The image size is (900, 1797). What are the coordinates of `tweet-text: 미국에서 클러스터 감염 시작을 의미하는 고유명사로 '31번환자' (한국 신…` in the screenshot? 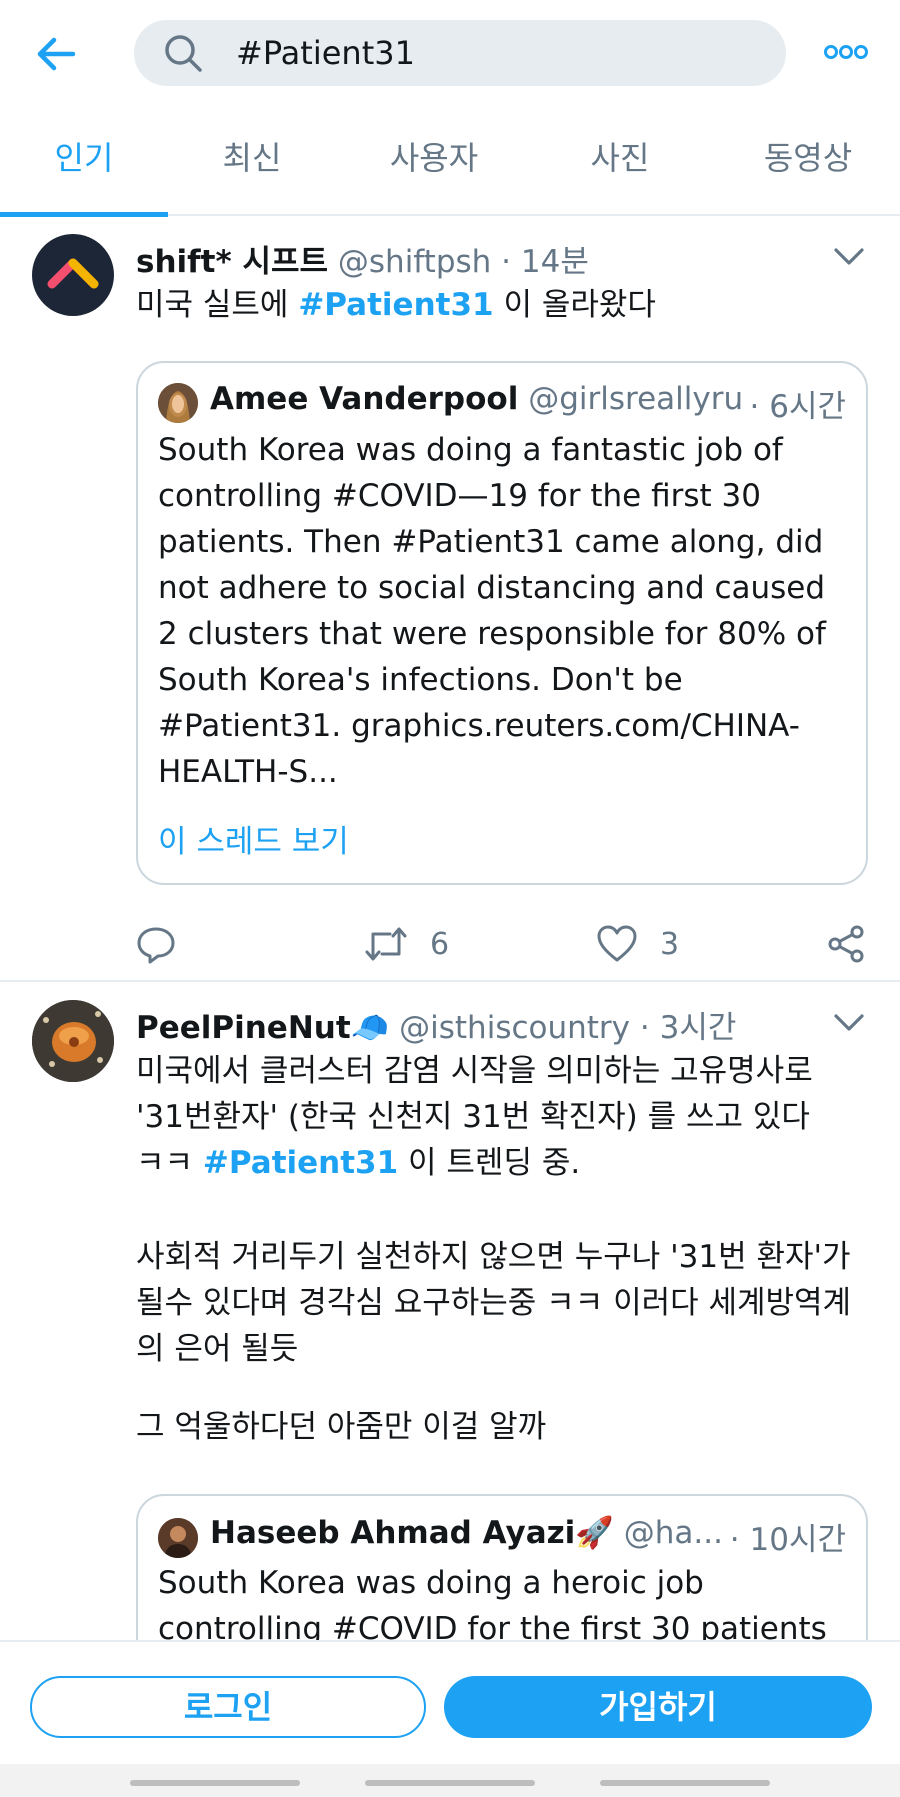 It's located at (474, 1117).